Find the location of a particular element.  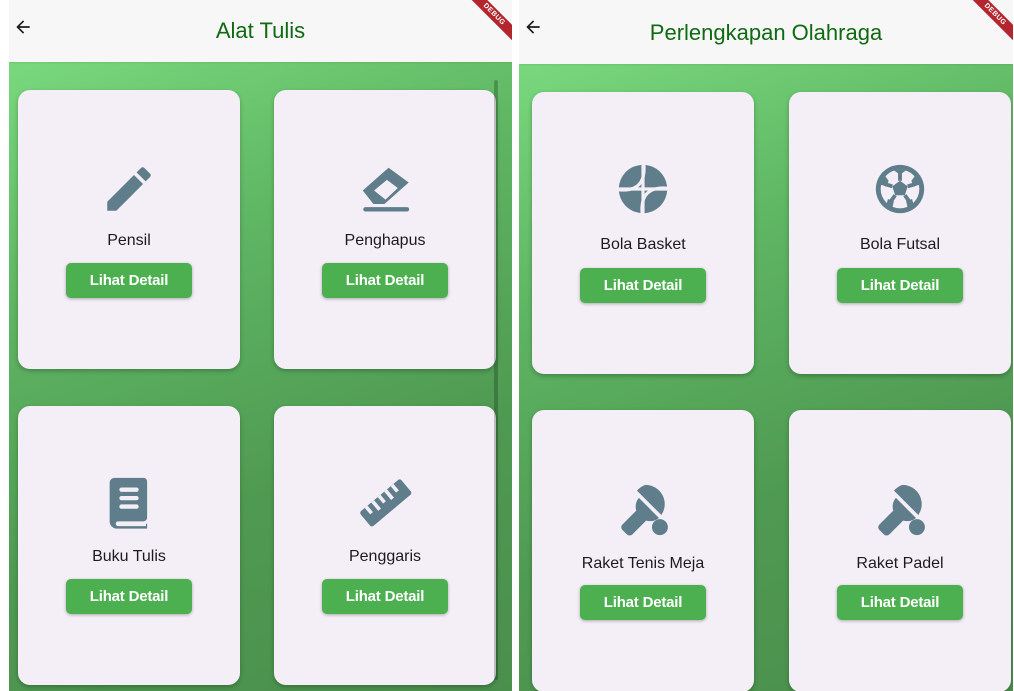

page-title: Alat Tulis is located at coordinates (260, 30).